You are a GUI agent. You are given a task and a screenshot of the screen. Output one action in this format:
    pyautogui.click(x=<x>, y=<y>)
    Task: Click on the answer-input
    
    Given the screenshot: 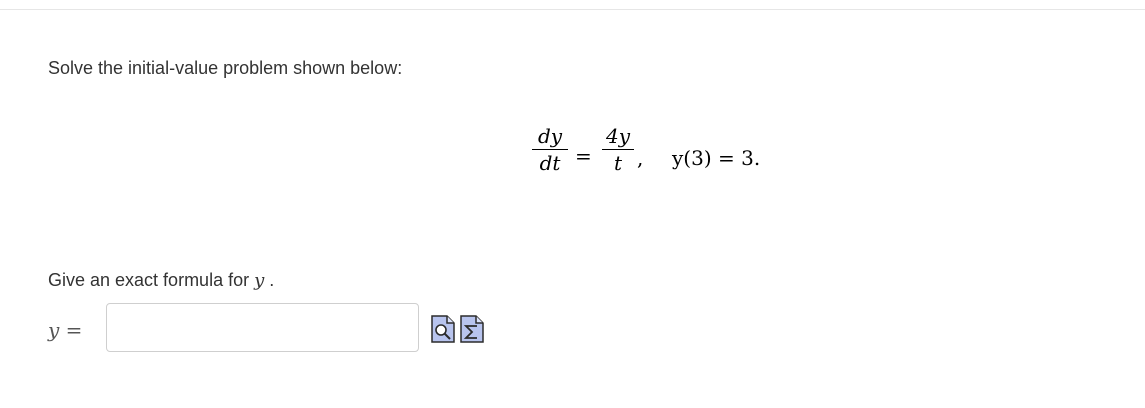 What is the action you would take?
    pyautogui.click(x=262, y=327)
    